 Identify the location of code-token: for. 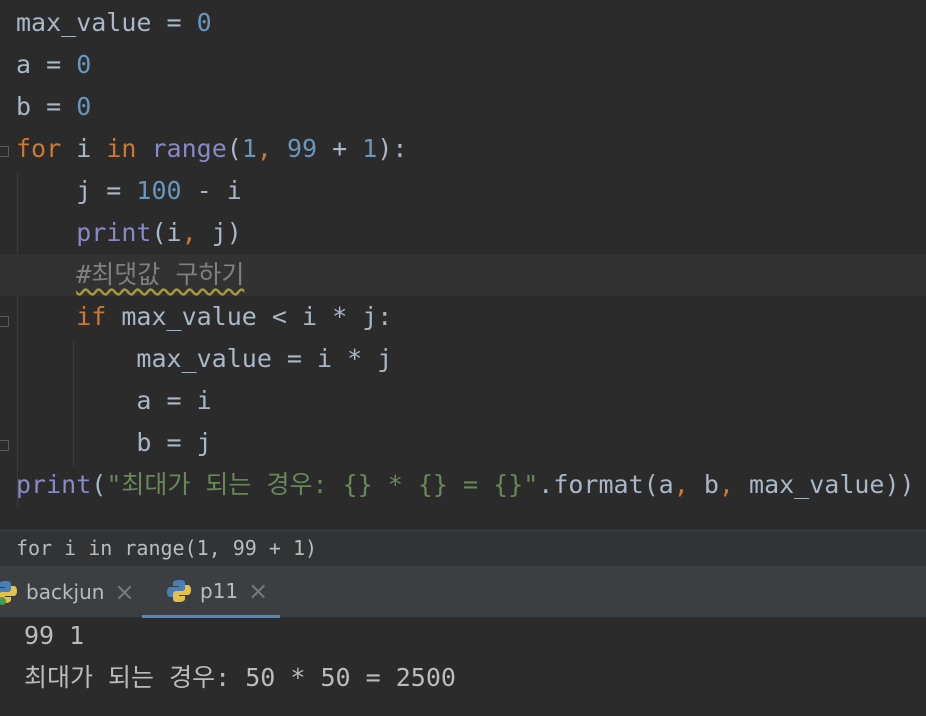
(39, 148).